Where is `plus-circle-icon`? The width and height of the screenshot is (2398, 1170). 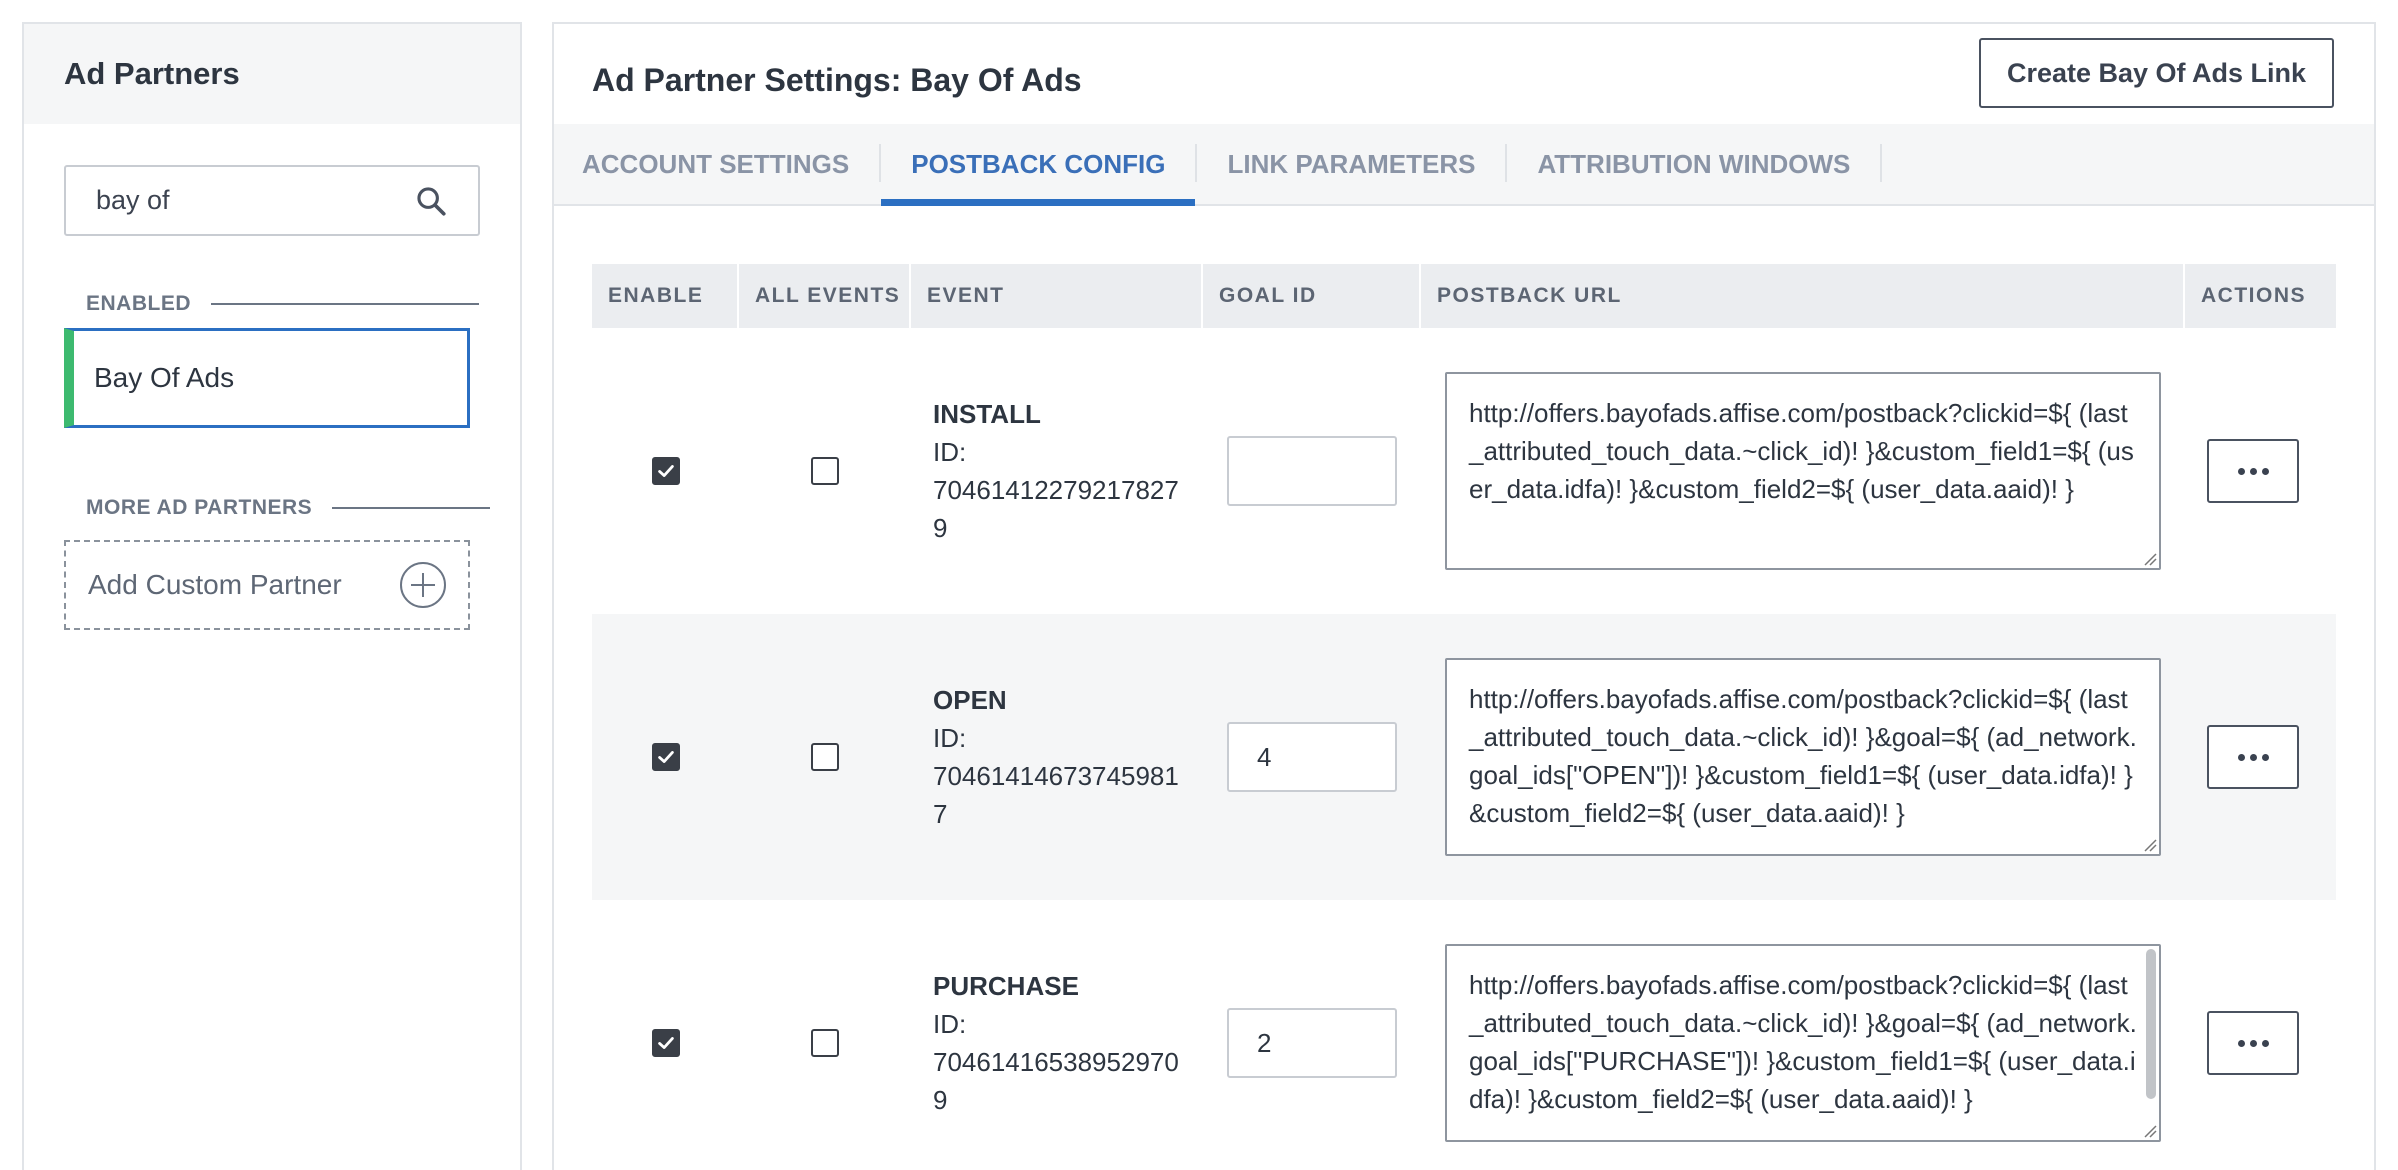
plus-circle-icon is located at coordinates (423, 585).